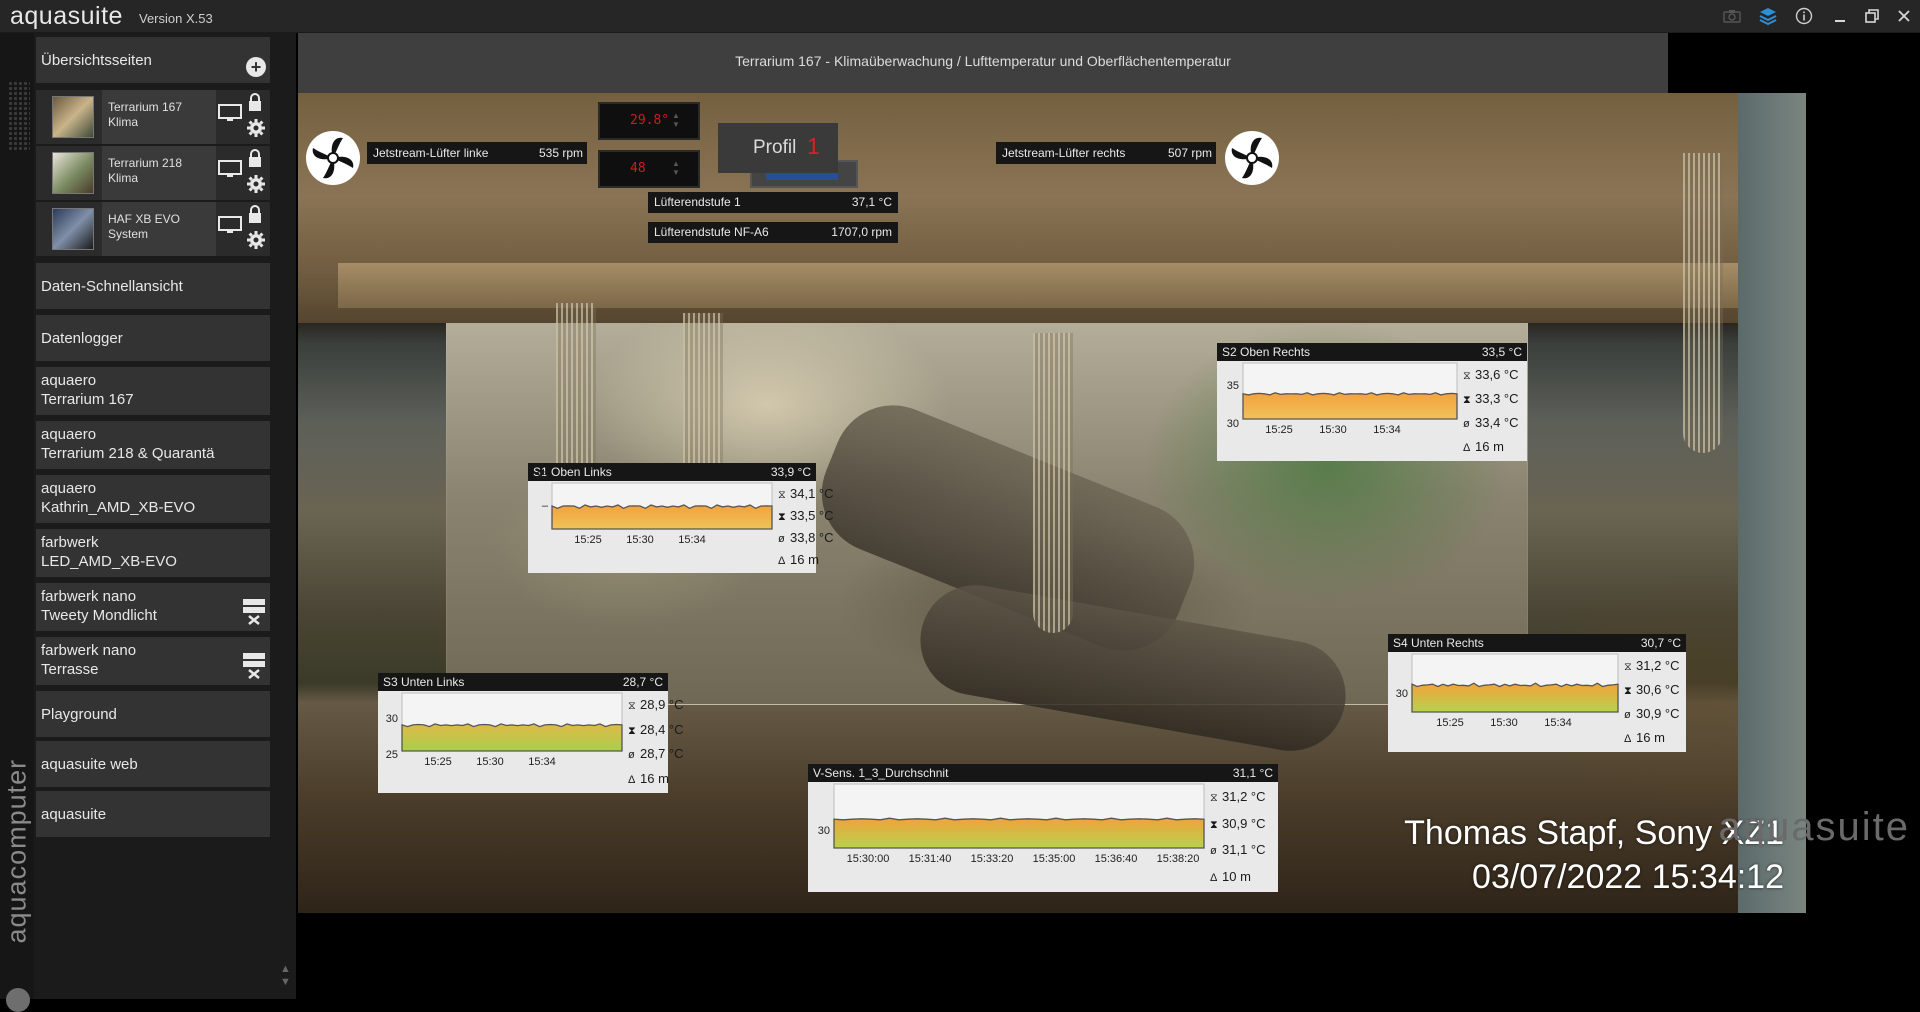  I want to click on widget-stat-min: ⧗ 30,6 °C, so click(1652, 690).